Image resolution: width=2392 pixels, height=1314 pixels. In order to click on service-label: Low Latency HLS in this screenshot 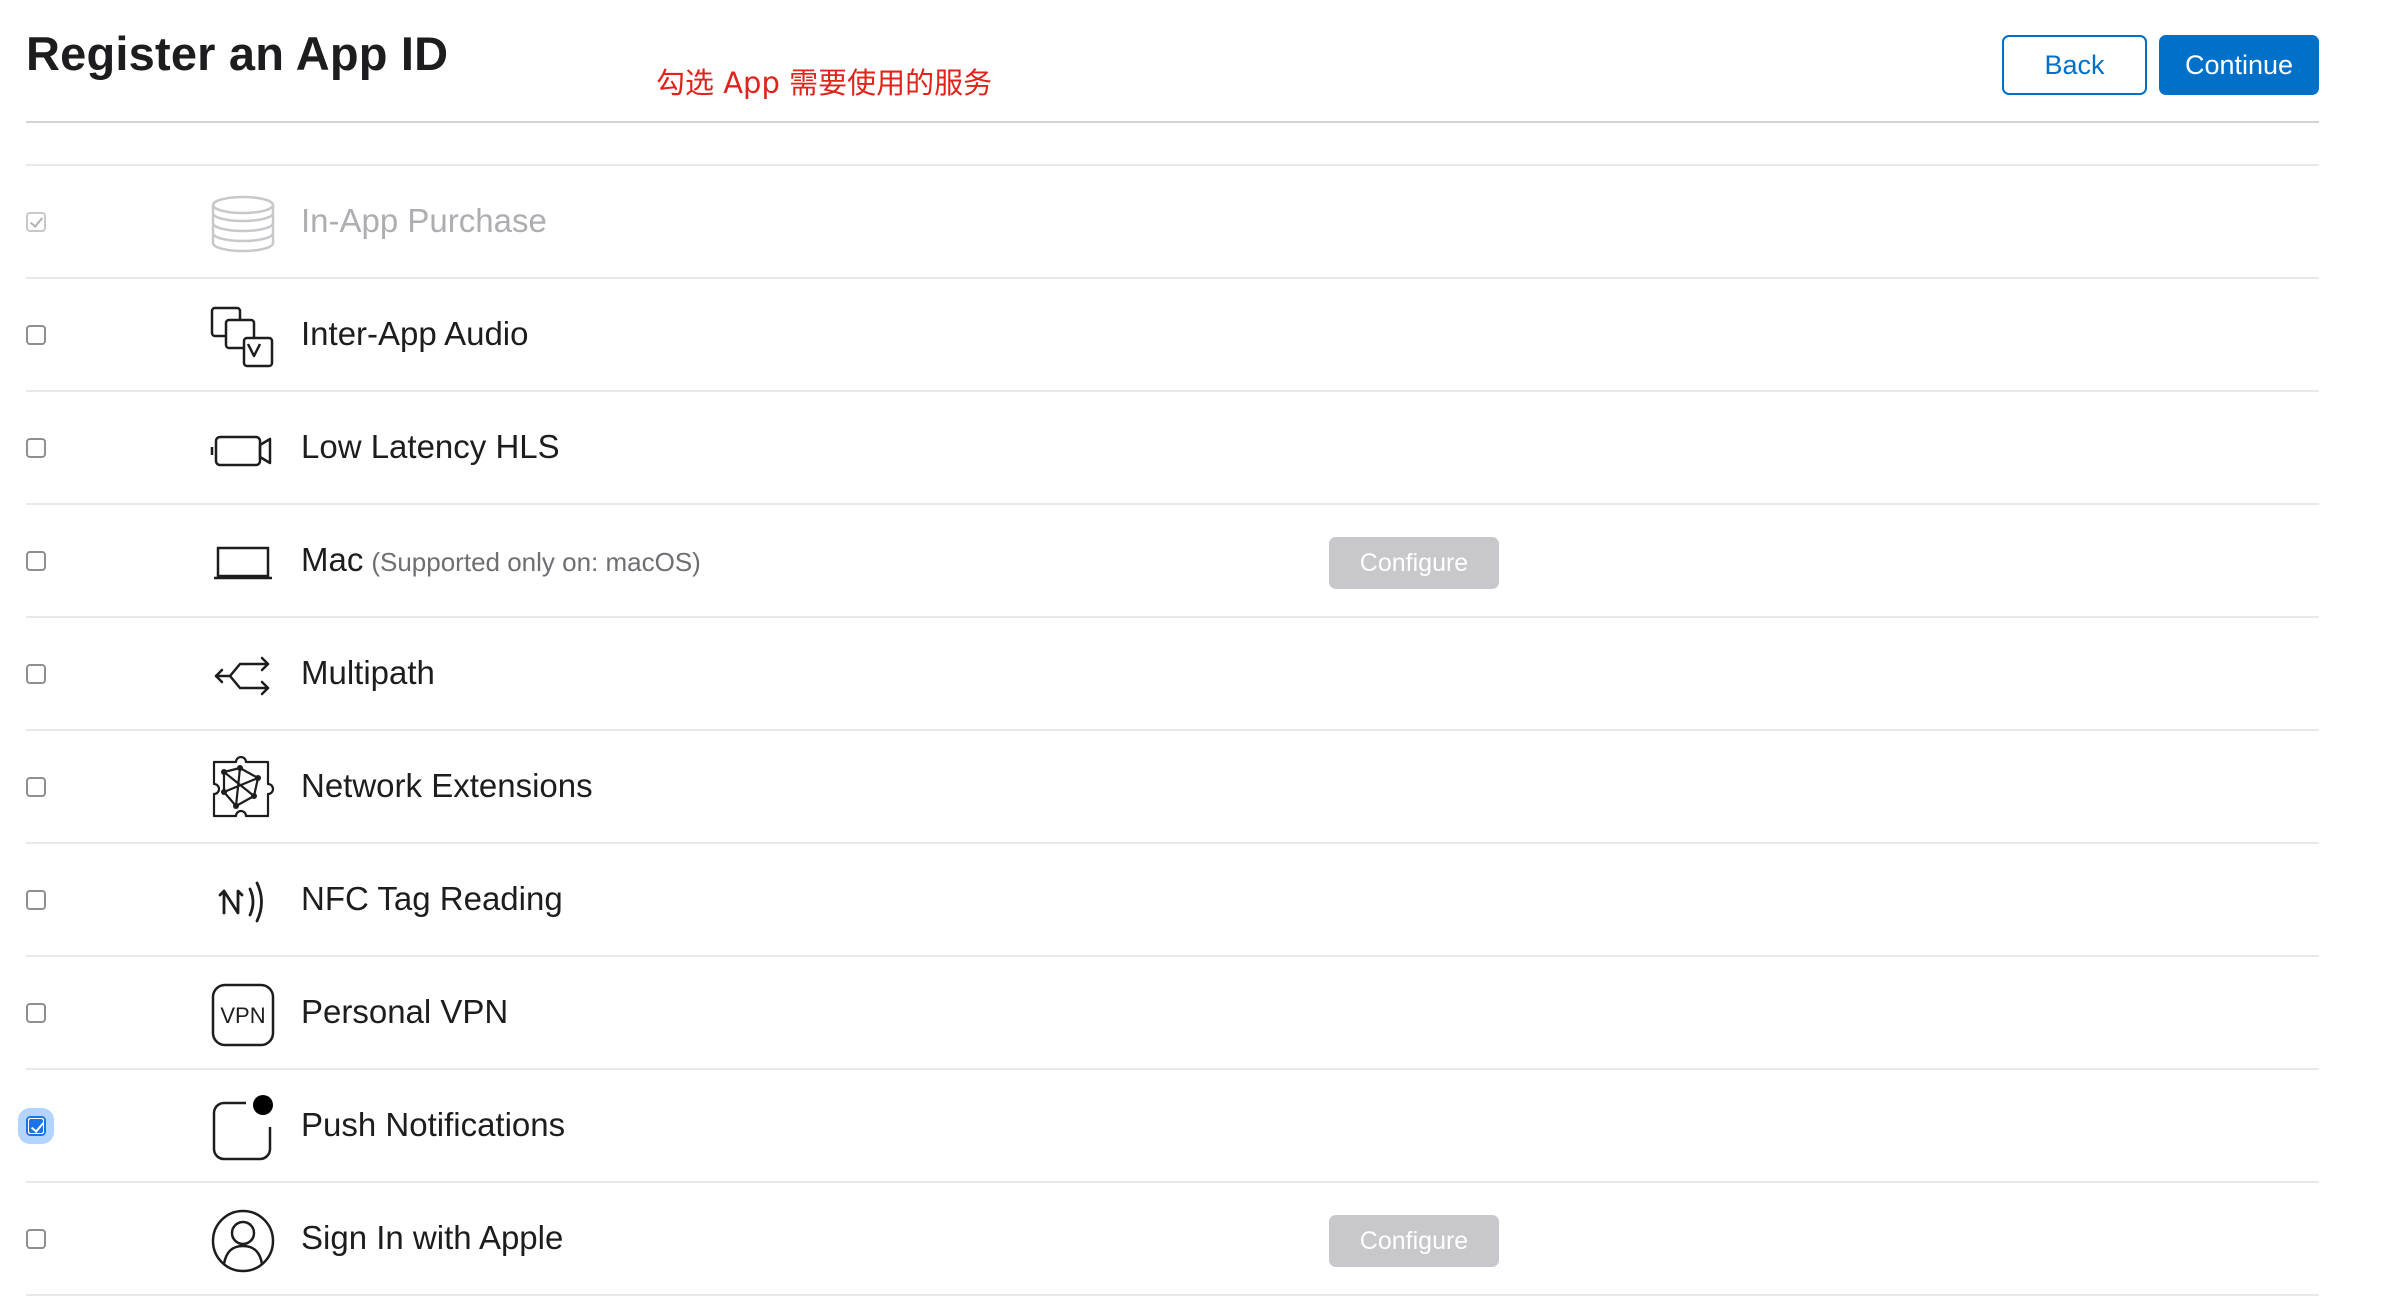, I will do `click(430, 446)`.